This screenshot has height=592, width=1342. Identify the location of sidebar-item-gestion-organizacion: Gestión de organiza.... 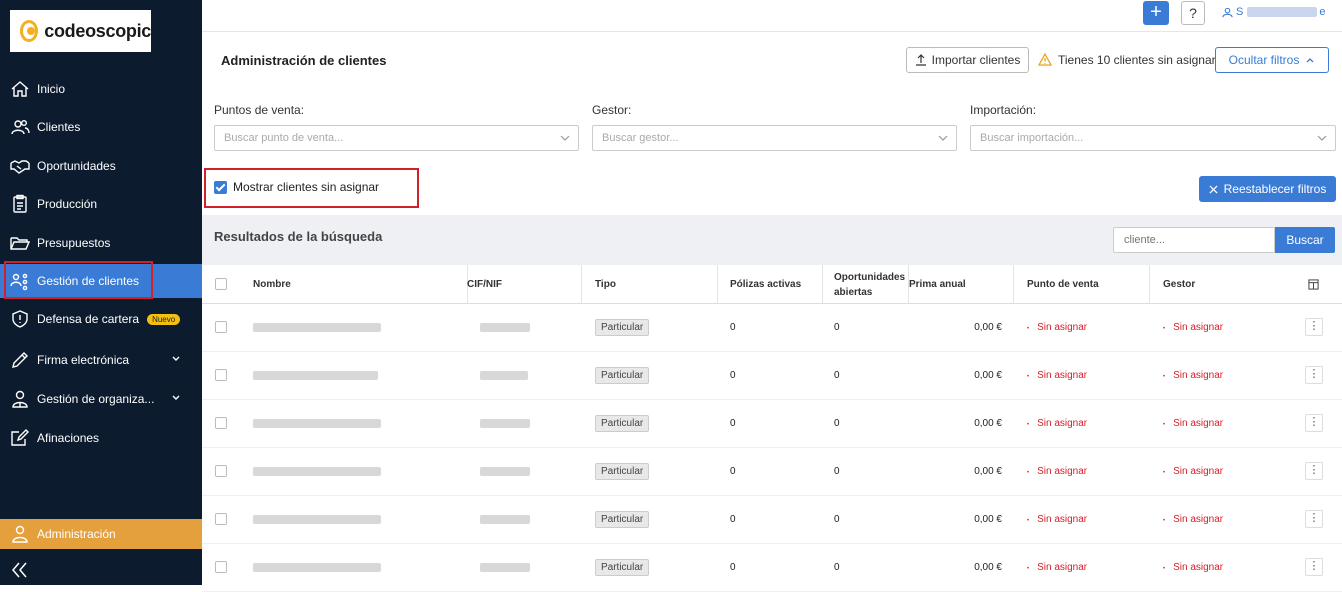
(101, 399).